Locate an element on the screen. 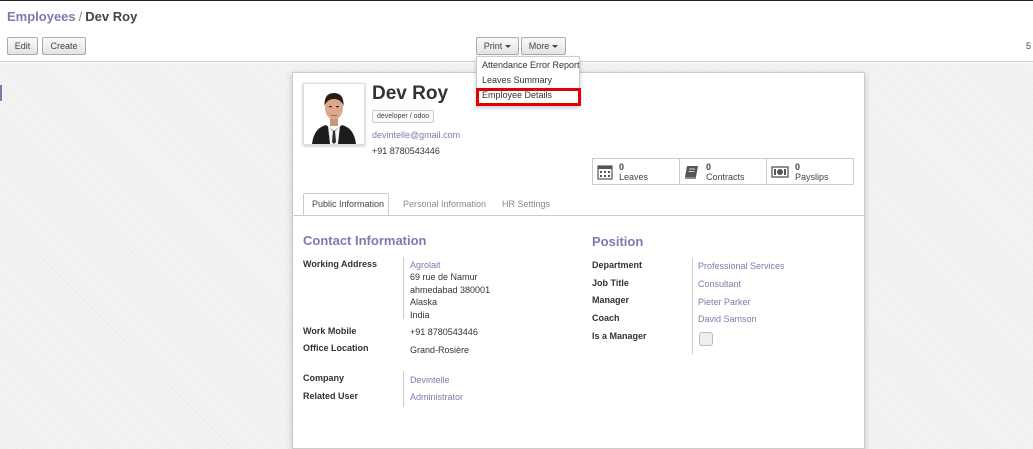  breadcrumb: Employees / Dev Roy is located at coordinates (72, 16).